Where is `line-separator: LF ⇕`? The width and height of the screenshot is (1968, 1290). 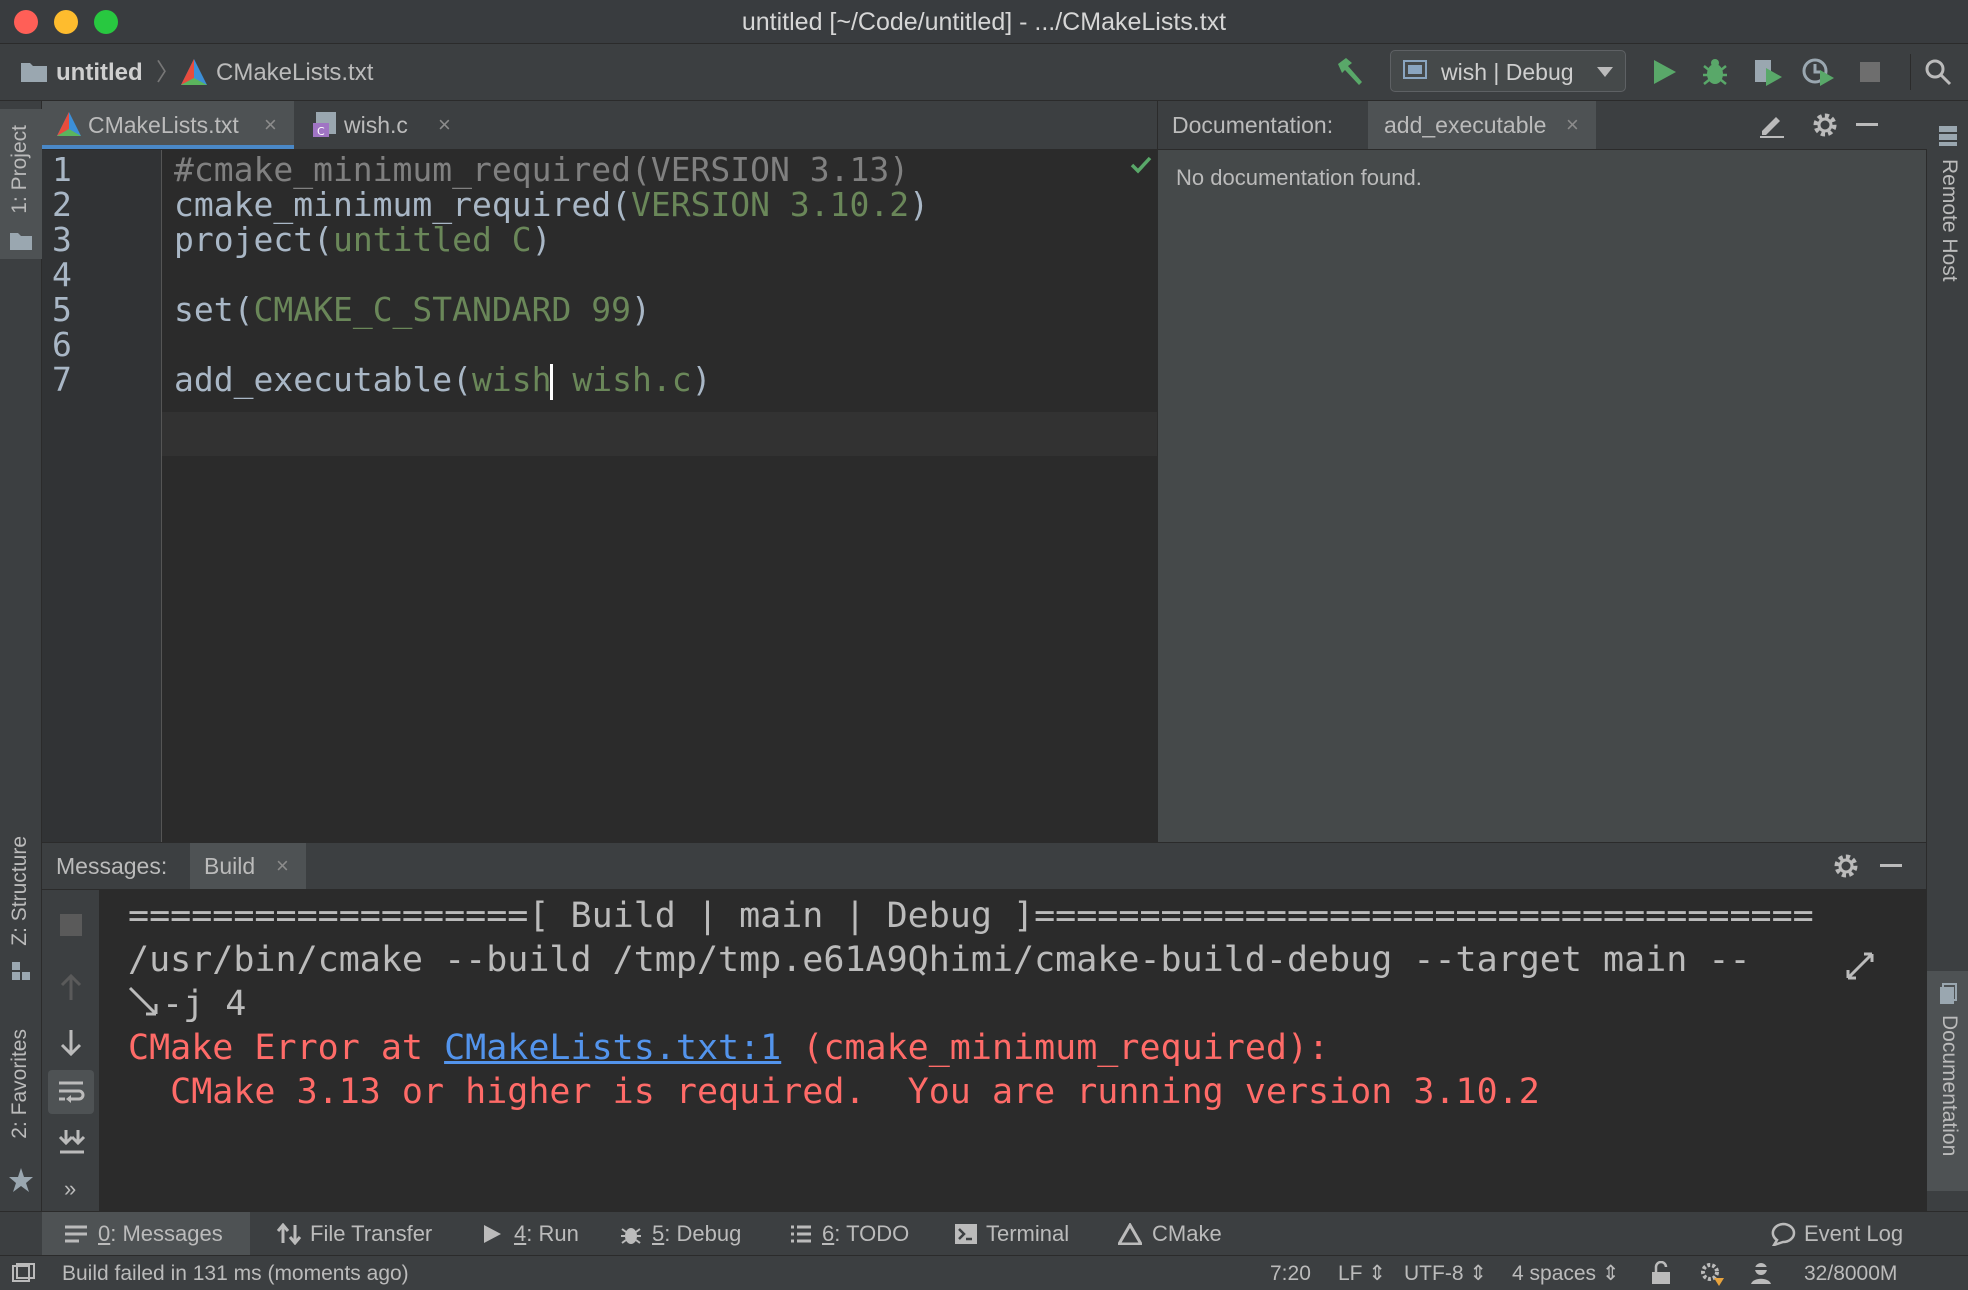
line-separator: LF ⇕ is located at coordinates (1362, 1273).